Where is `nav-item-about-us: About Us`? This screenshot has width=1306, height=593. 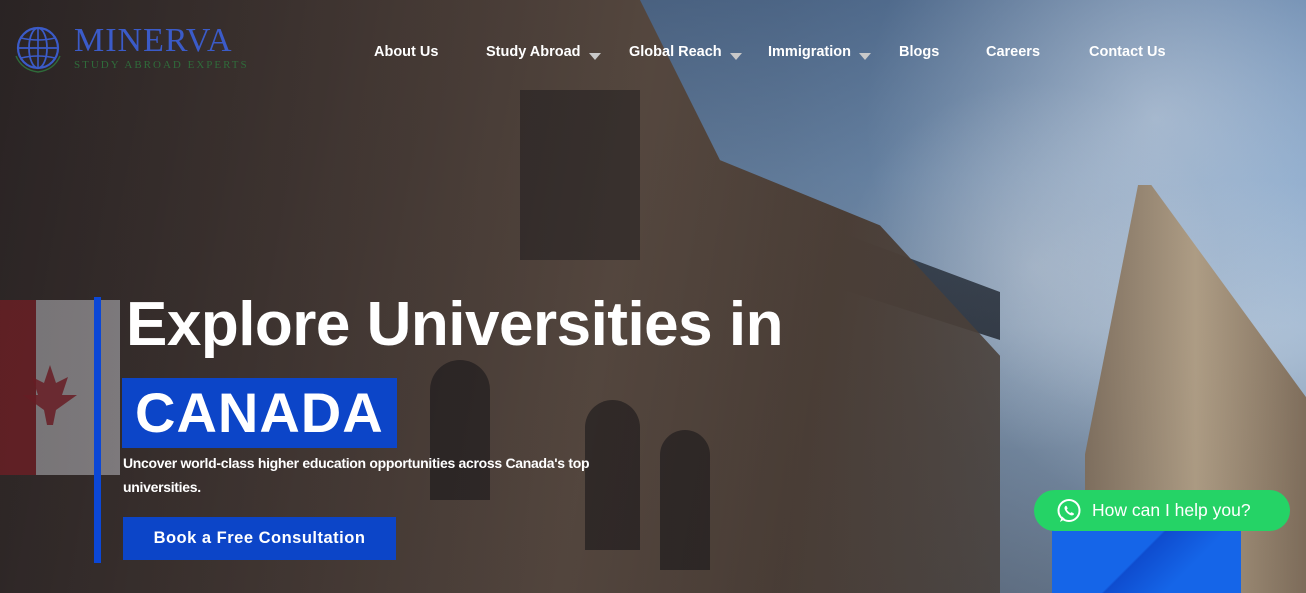 nav-item-about-us: About Us is located at coordinates (406, 52).